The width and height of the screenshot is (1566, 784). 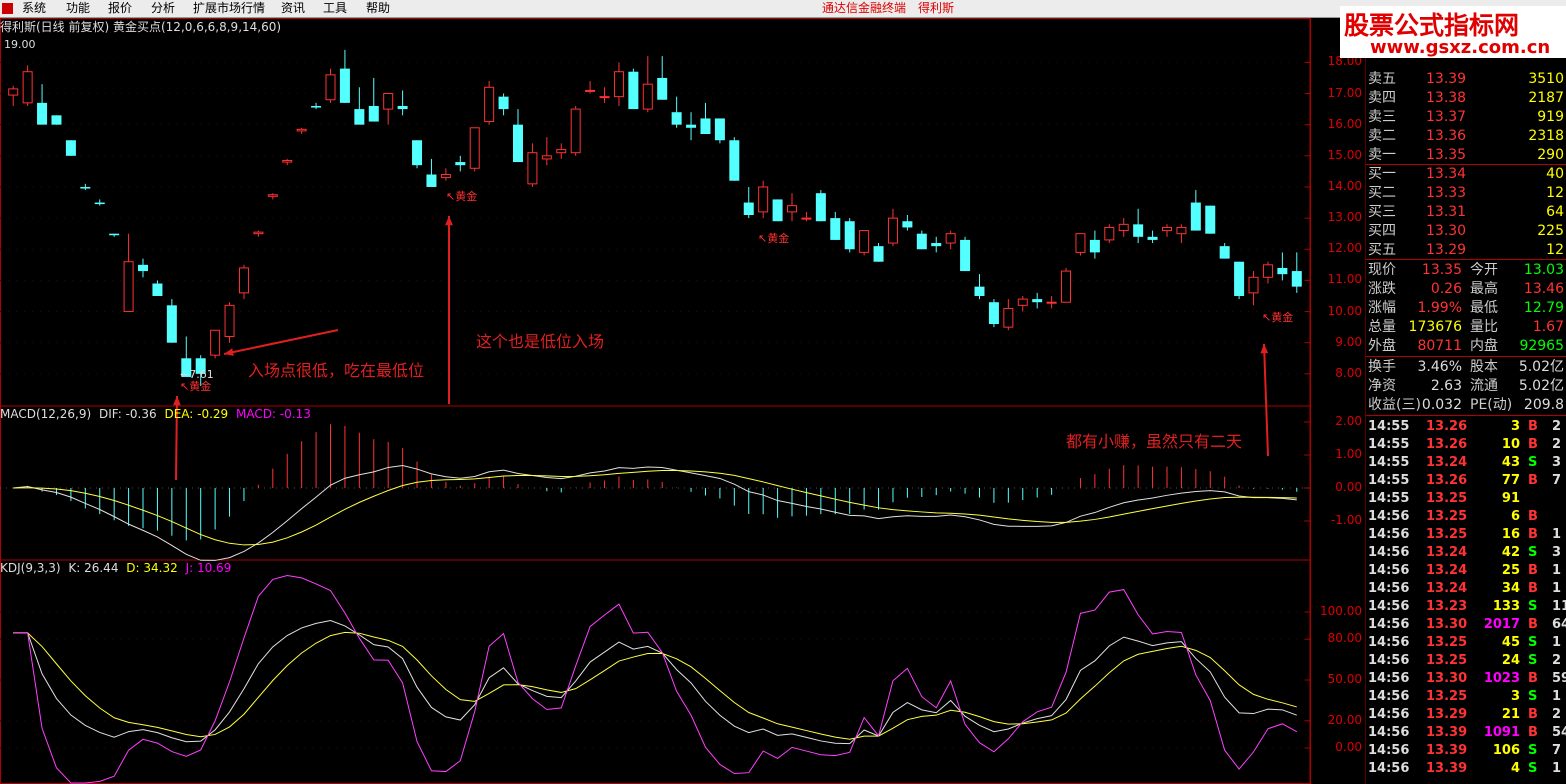 What do you see at coordinates (1446, 98) in the screenshot?
I see `quote-price: 13.38` at bounding box center [1446, 98].